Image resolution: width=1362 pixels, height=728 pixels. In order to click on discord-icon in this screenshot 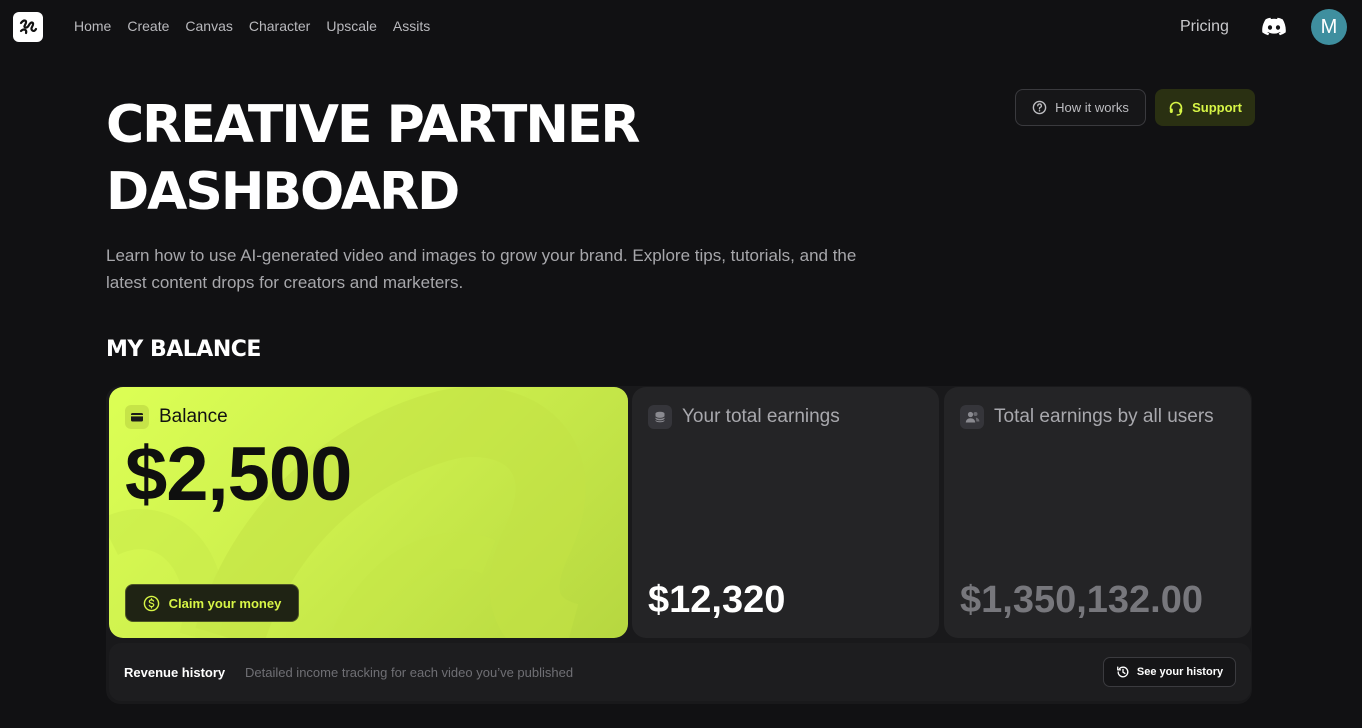, I will do `click(1274, 27)`.